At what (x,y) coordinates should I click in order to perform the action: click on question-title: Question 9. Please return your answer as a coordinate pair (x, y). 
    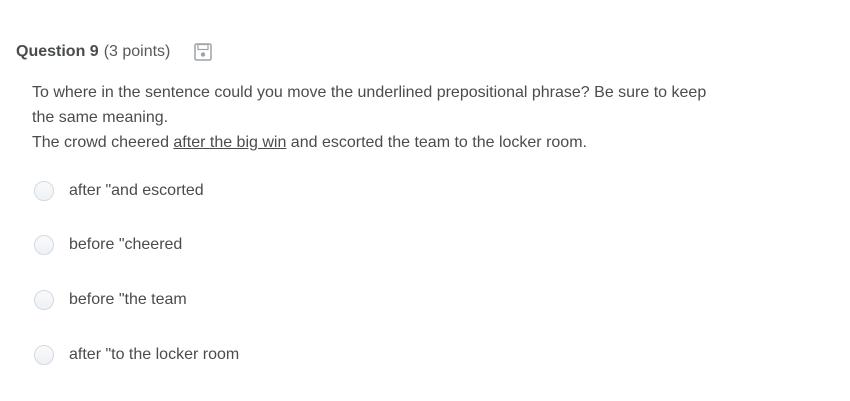
    Looking at the image, I should click on (57, 51).